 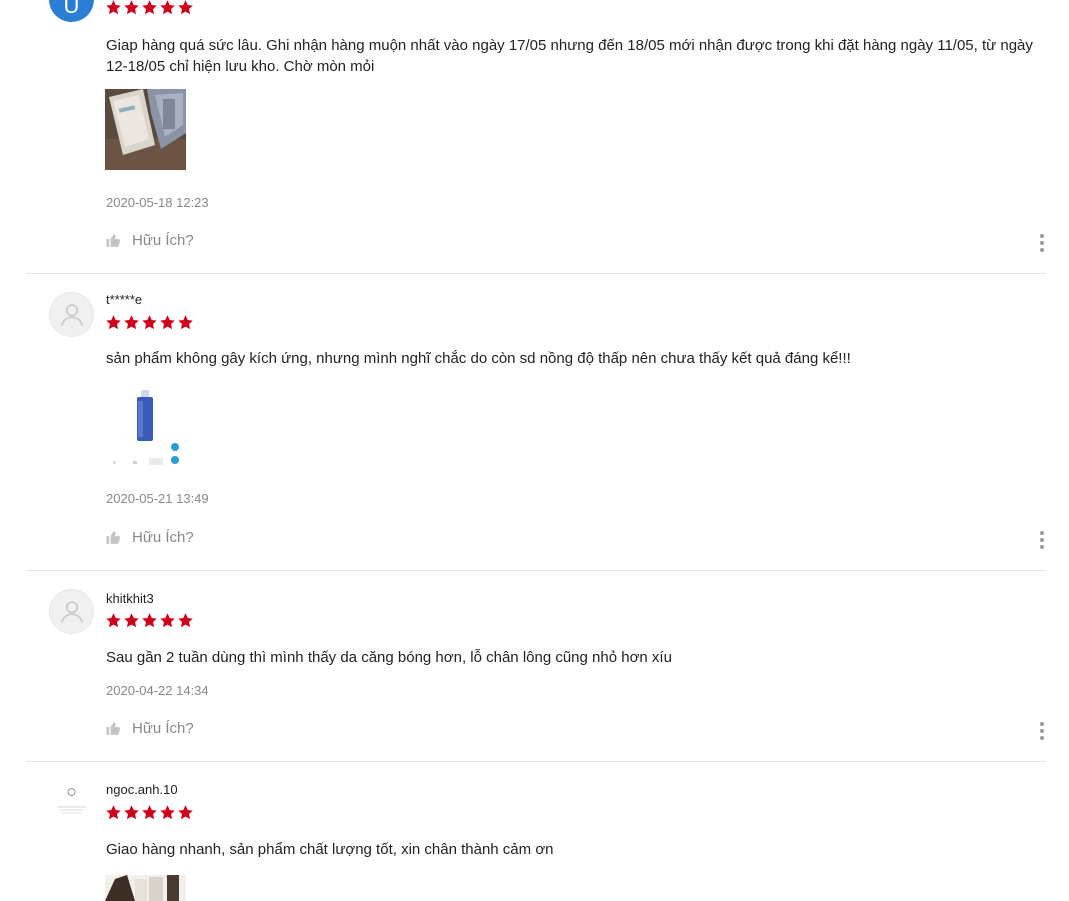 I want to click on review-timestamp: 2020-05-21 13:49, so click(x=157, y=498).